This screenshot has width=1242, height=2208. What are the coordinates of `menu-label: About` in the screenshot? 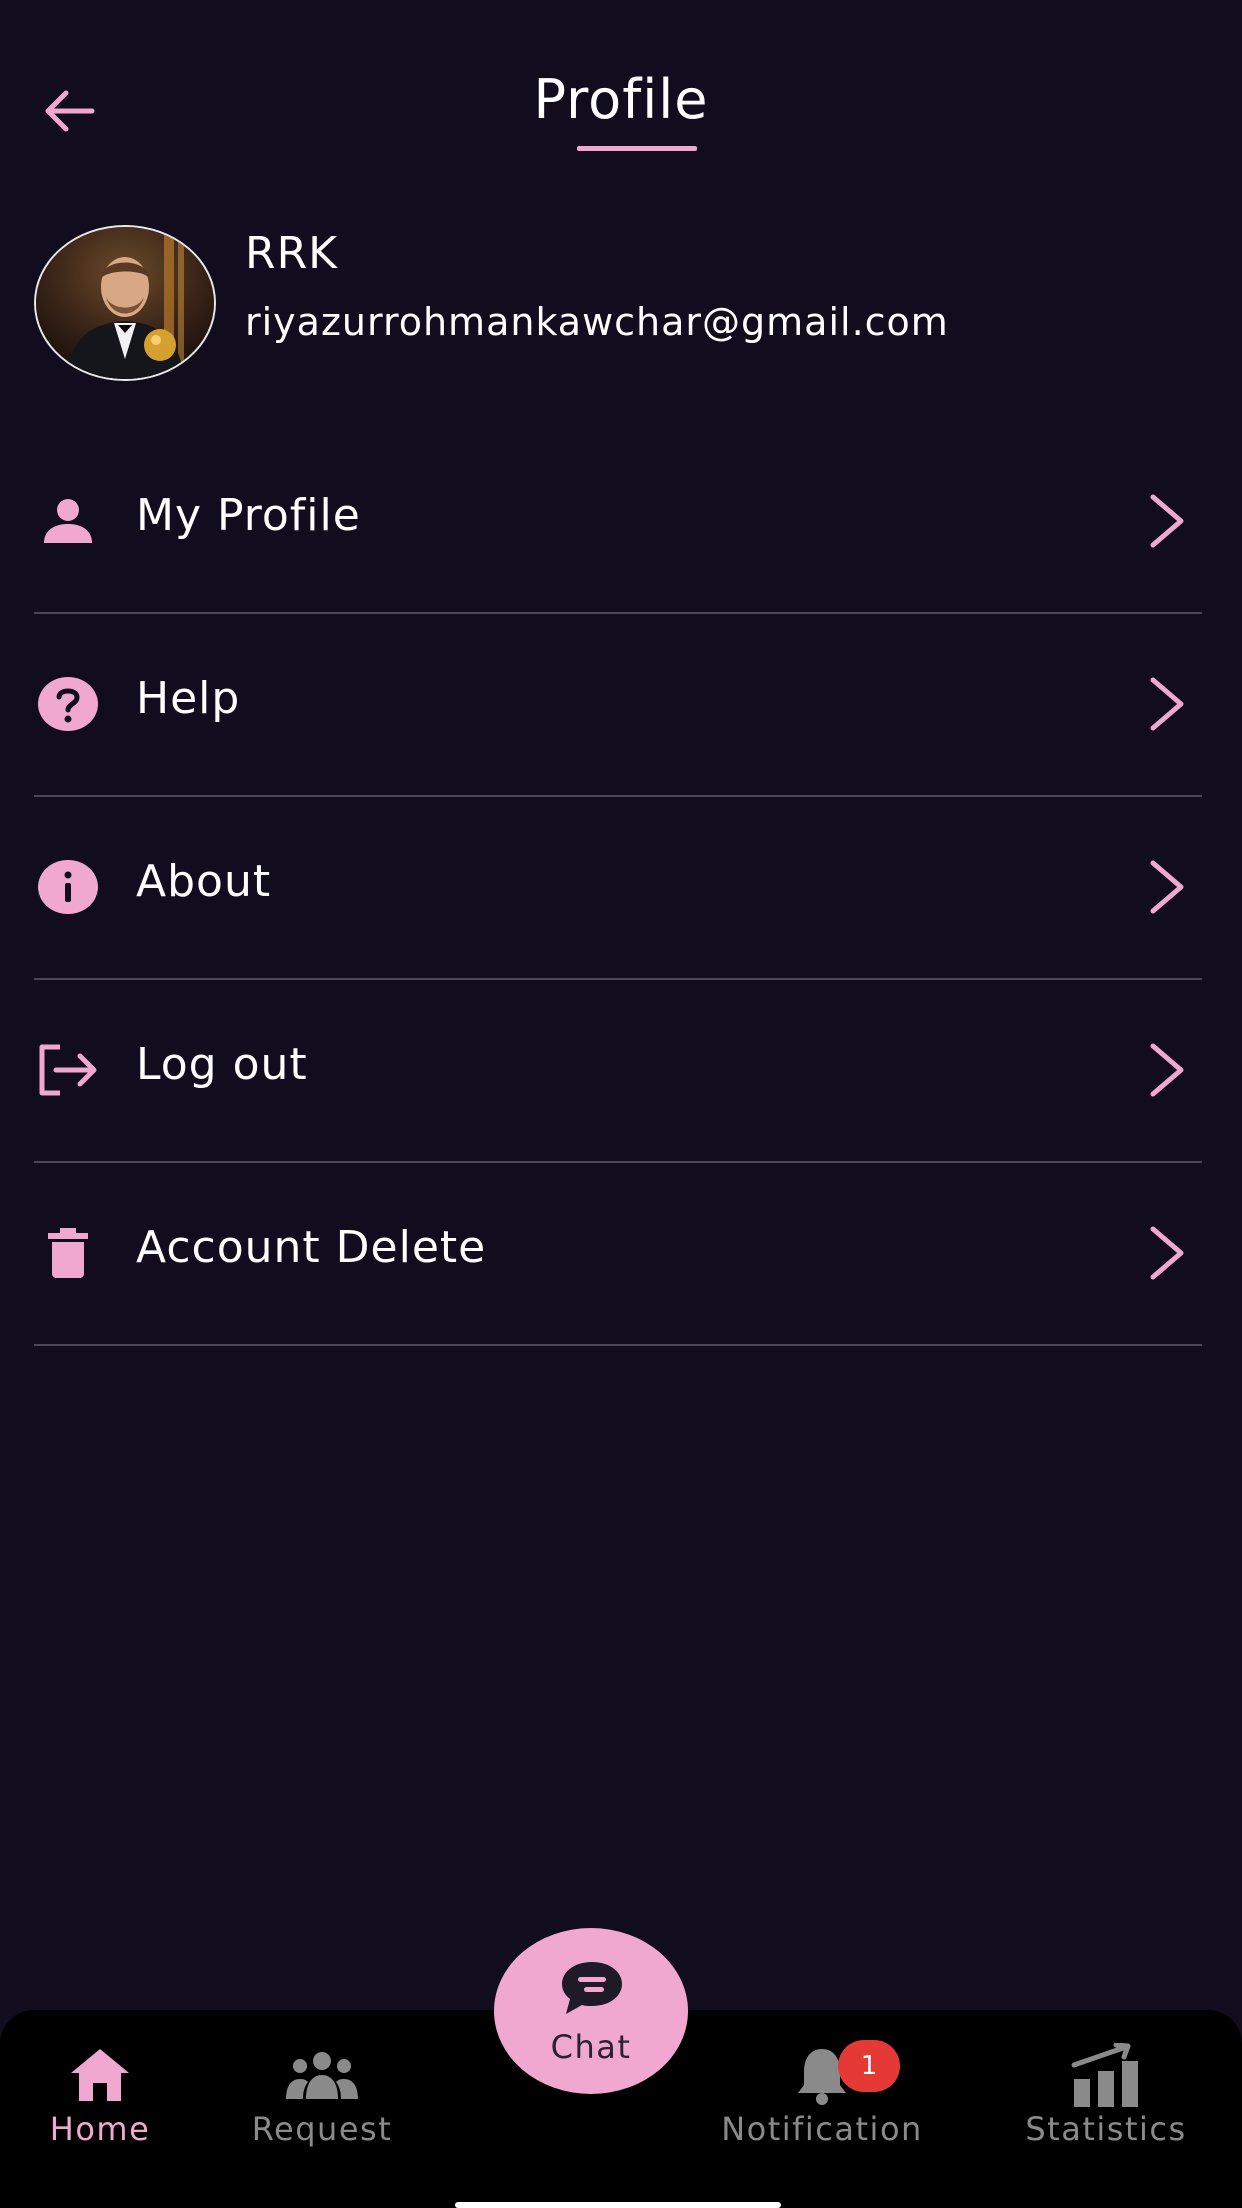 It's located at (204, 881).